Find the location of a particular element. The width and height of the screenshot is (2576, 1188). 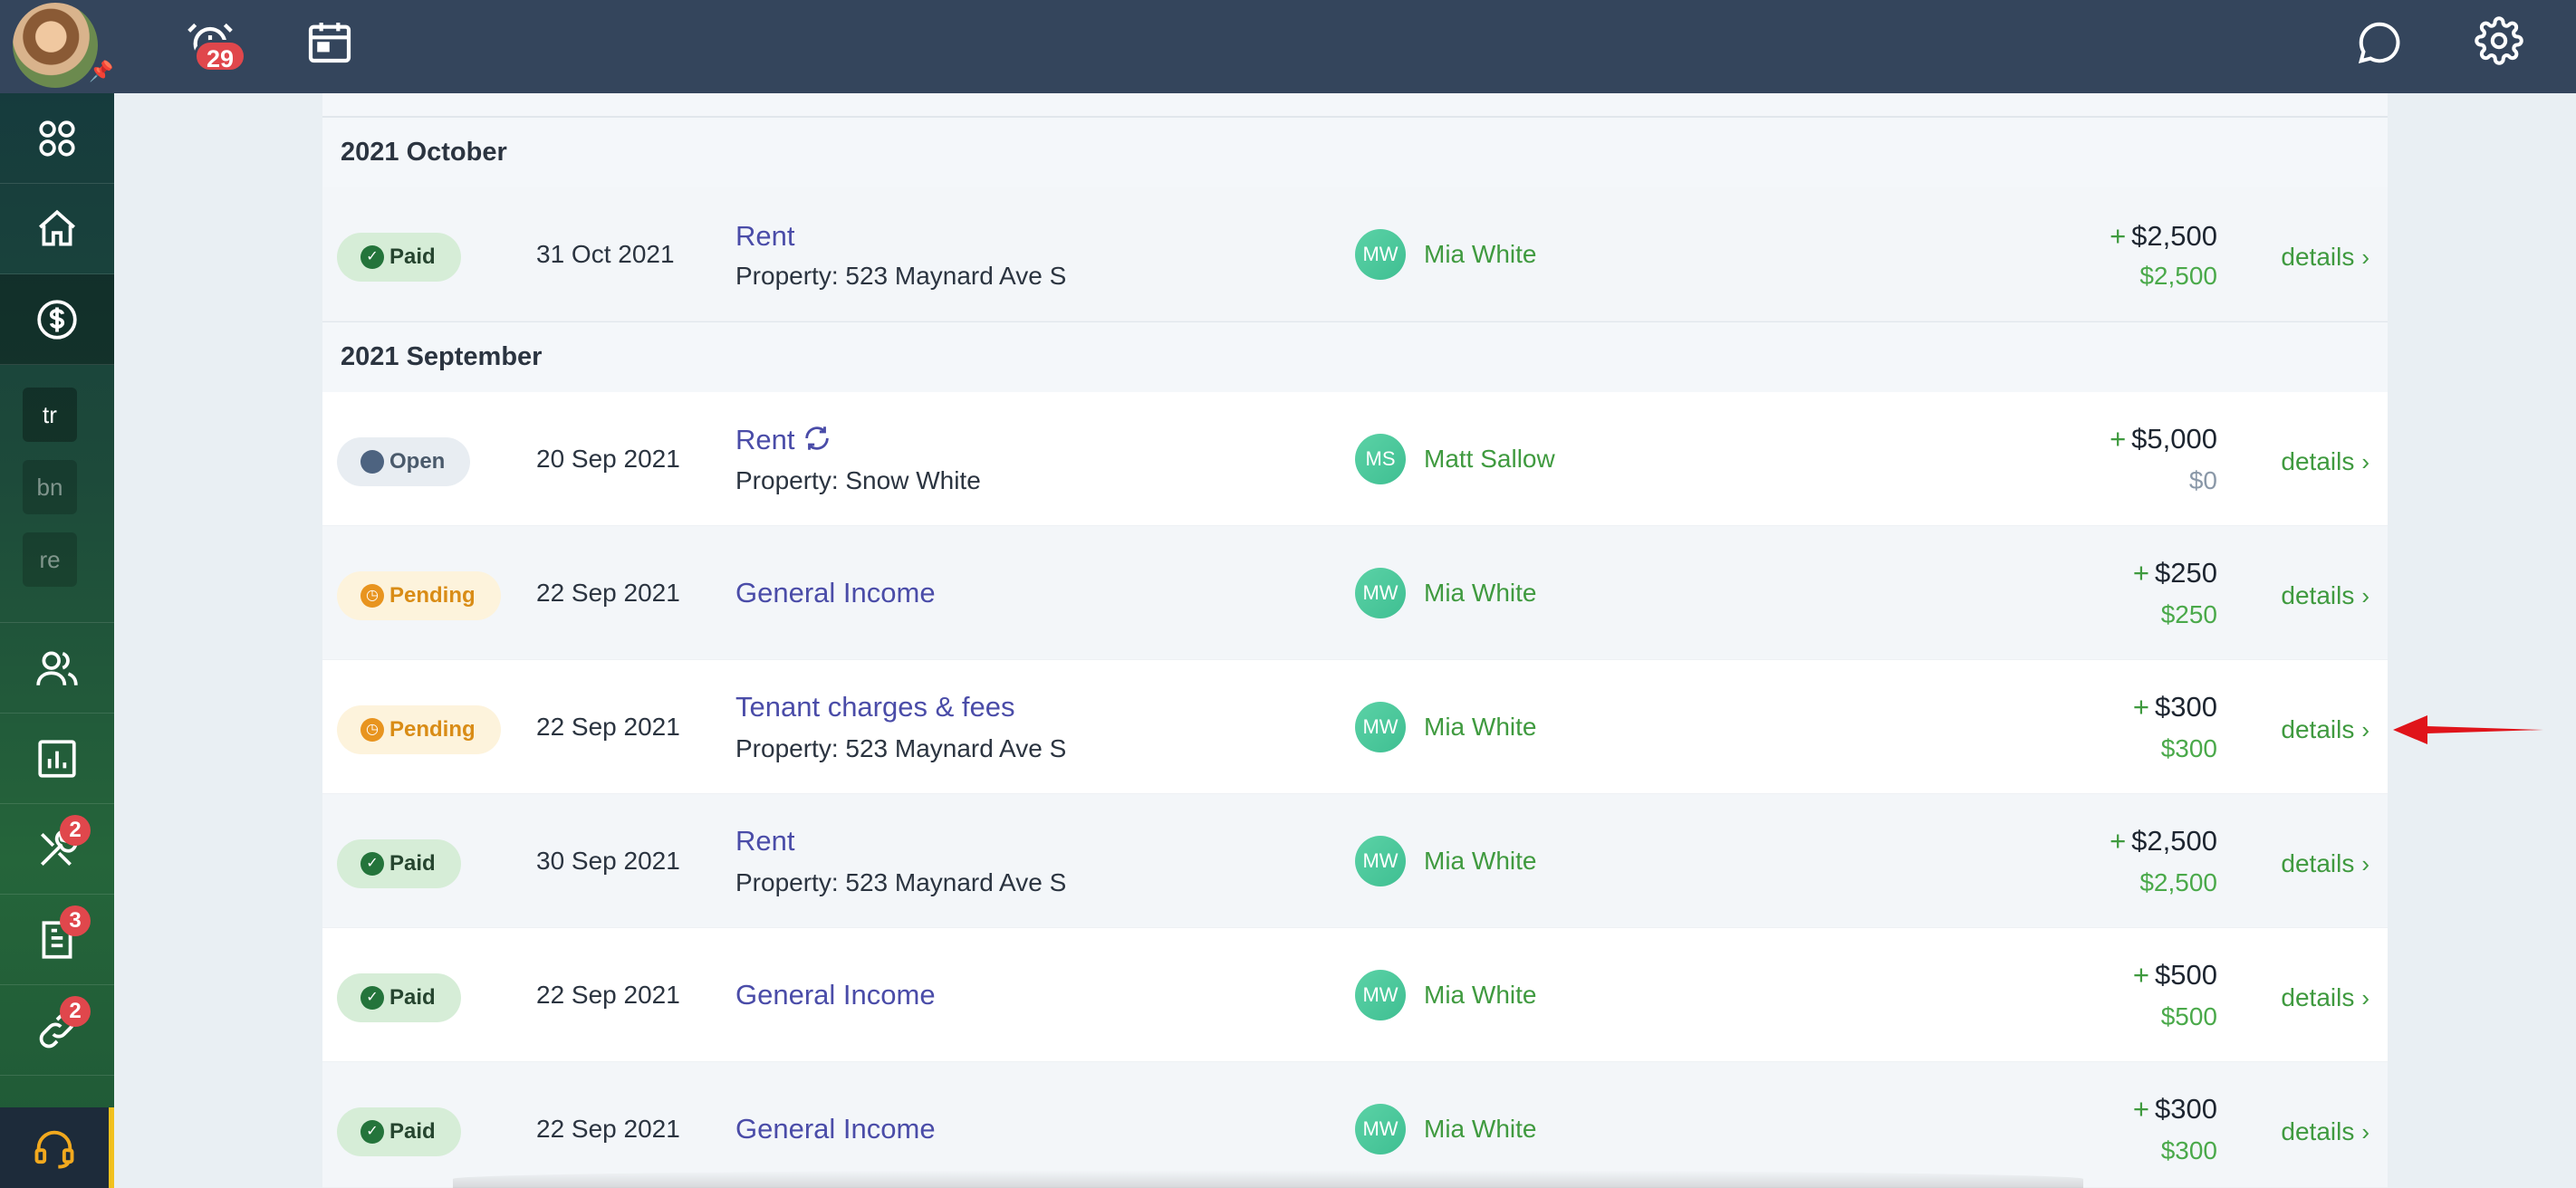

recurring-icon is located at coordinates (817, 438).